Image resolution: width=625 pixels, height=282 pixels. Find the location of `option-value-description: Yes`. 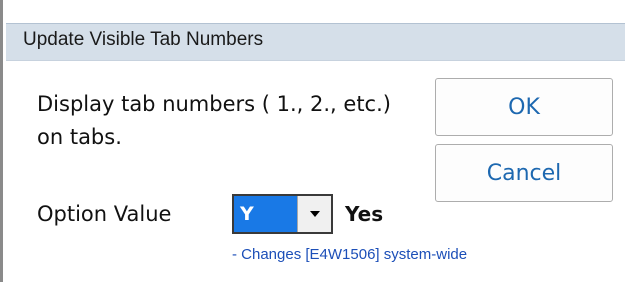

option-value-description: Yes is located at coordinates (364, 214).